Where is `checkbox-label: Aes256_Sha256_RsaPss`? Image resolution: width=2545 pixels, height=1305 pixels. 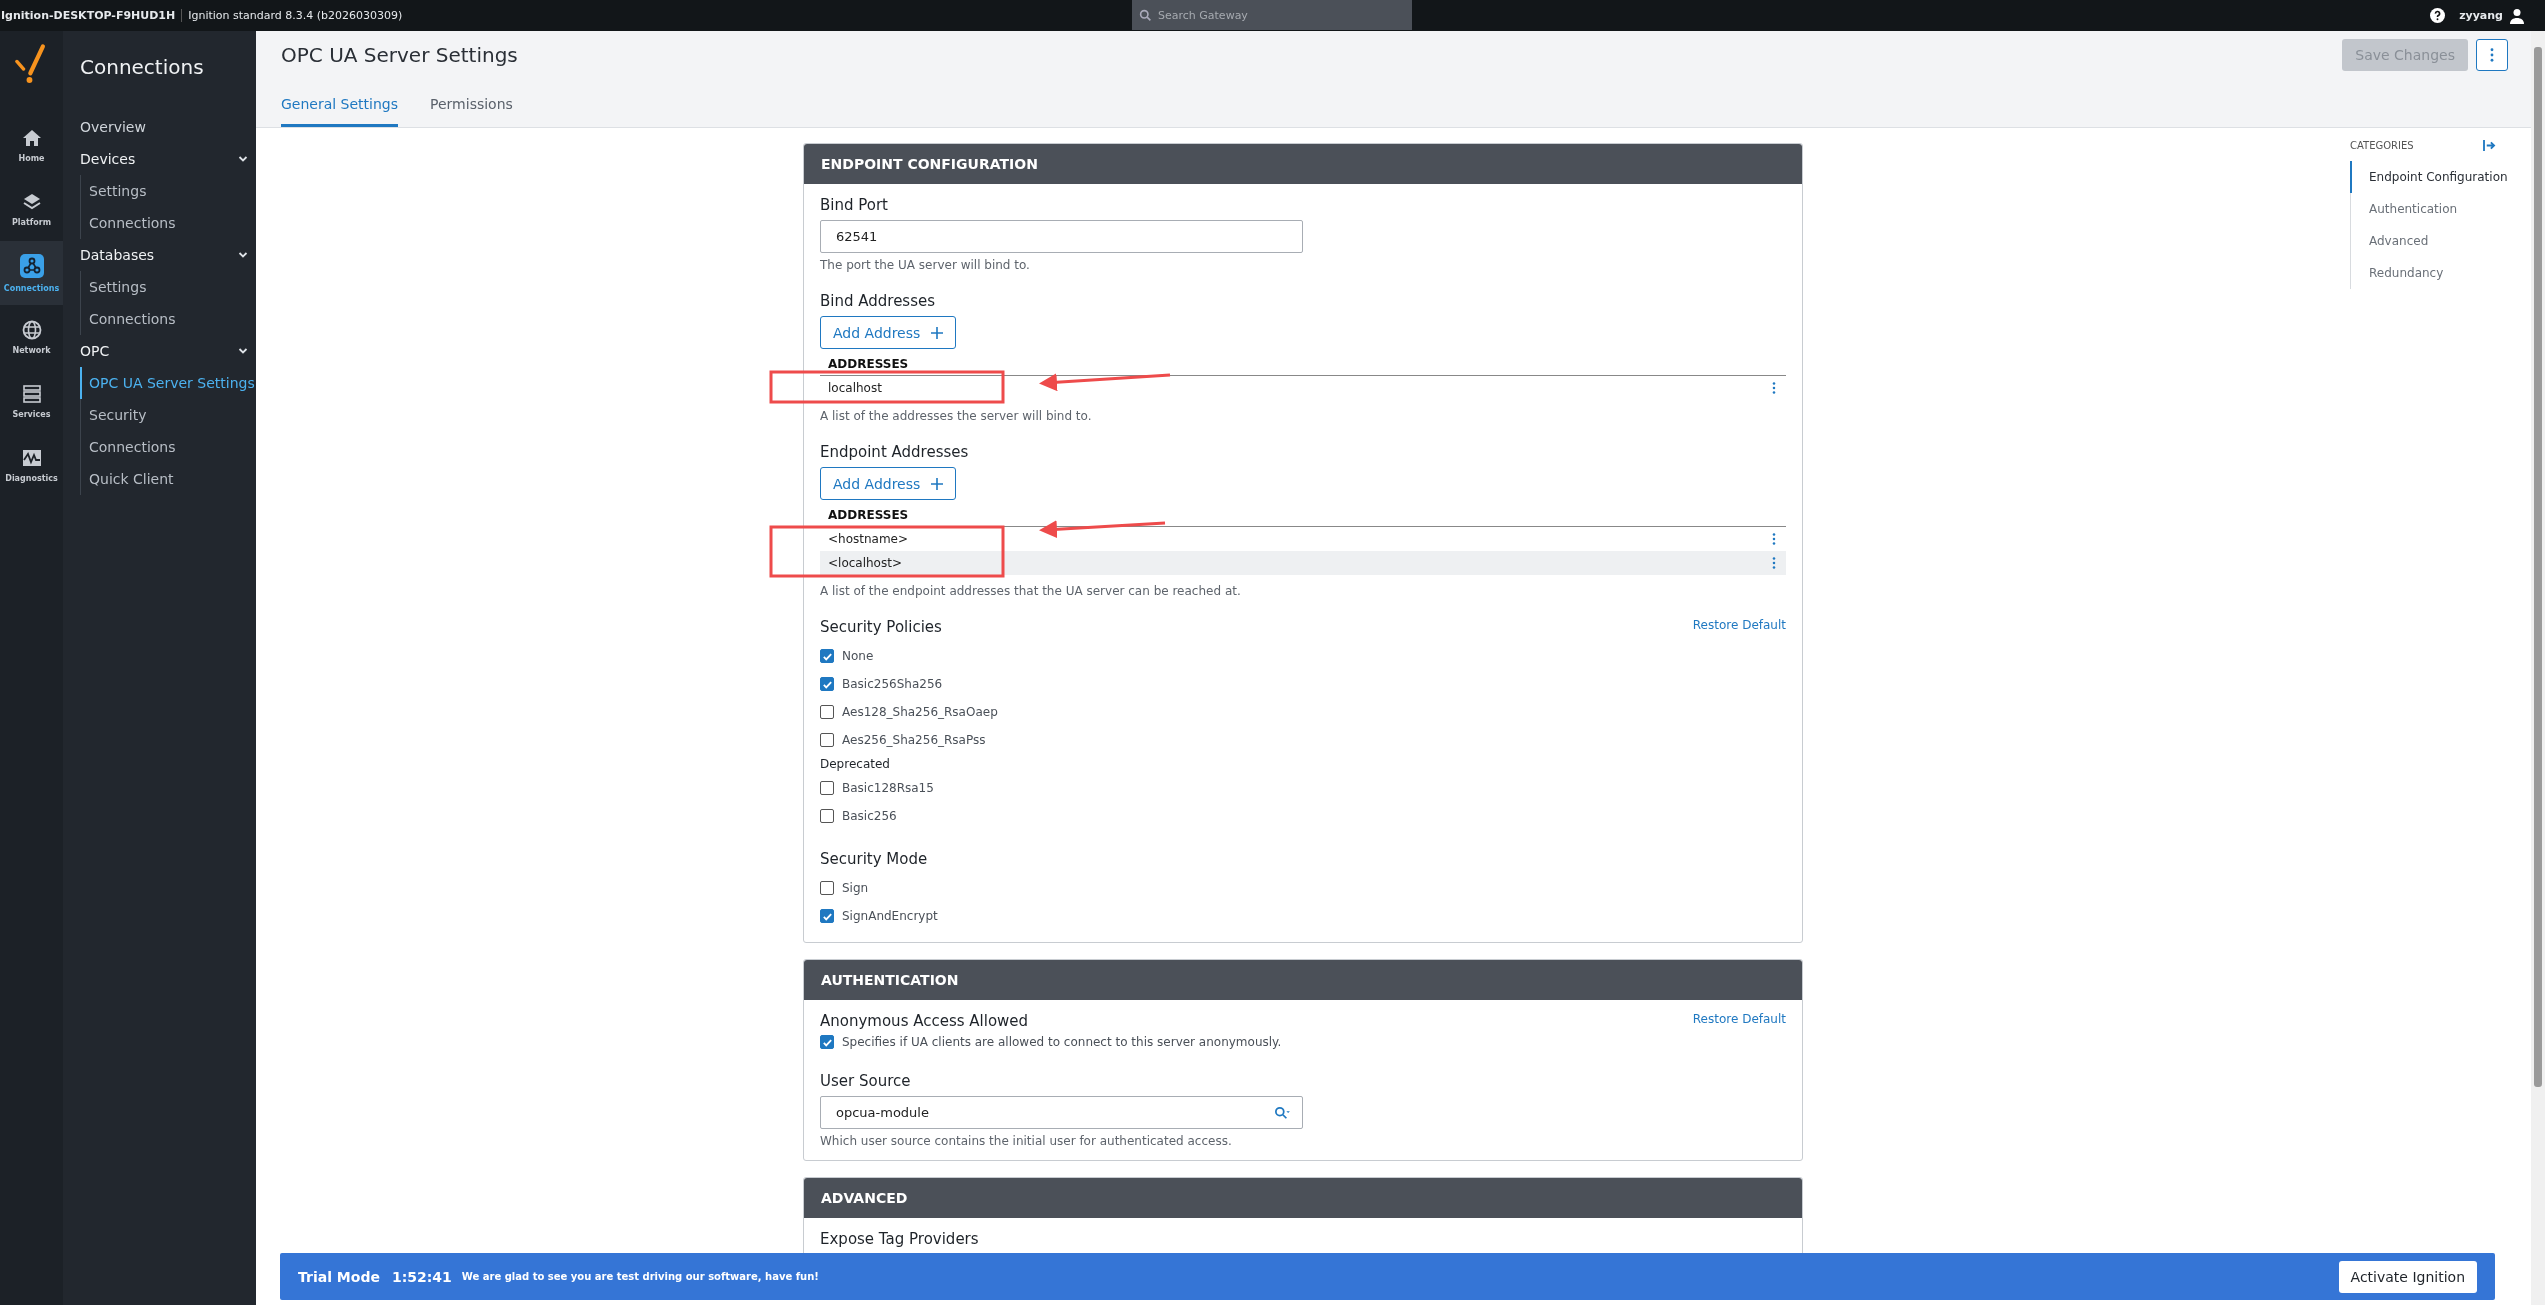 checkbox-label: Aes256_Sha256_RsaPss is located at coordinates (914, 740).